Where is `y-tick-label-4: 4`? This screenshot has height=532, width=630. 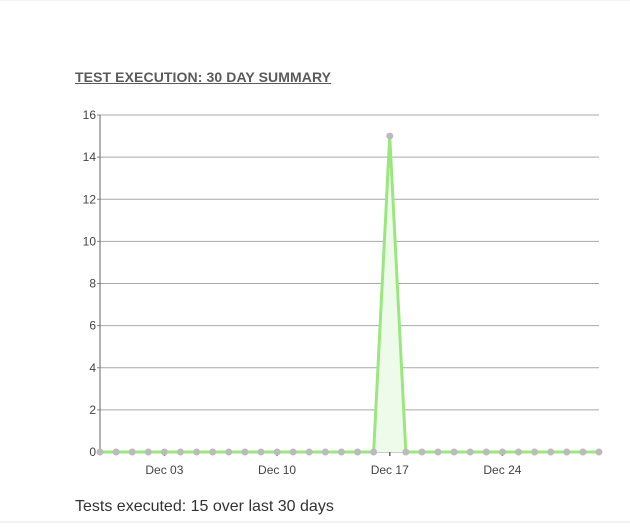 y-tick-label-4: 4 is located at coordinates (92, 368).